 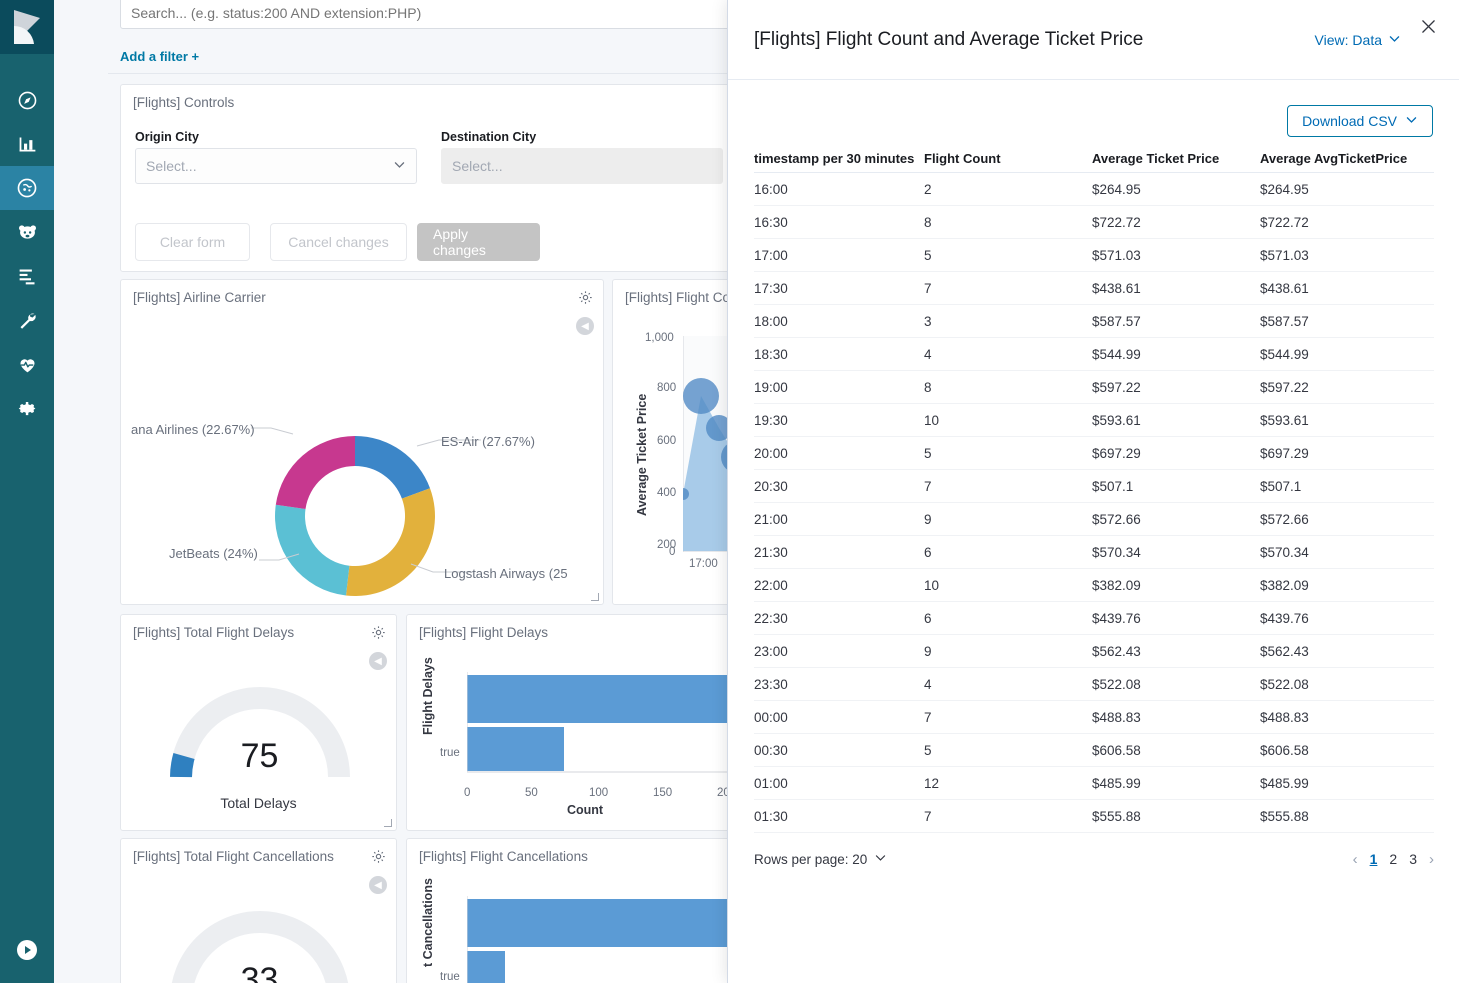 I want to click on table-cell: $587.57, so click(x=1116, y=321).